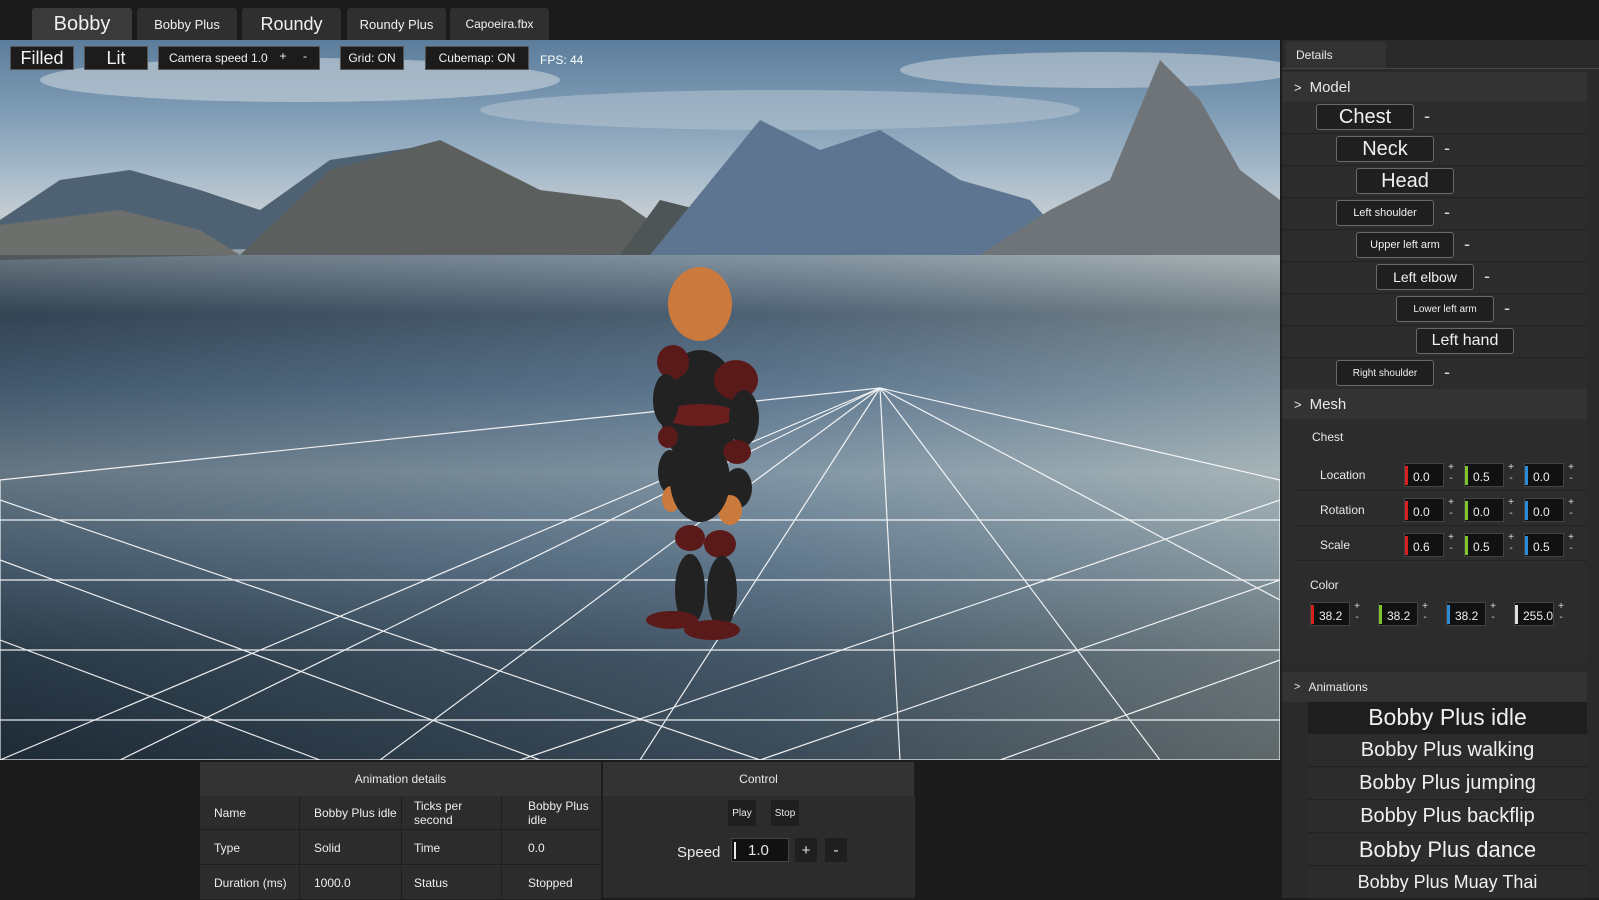  I want to click on field-value: 0.5, so click(1481, 547).